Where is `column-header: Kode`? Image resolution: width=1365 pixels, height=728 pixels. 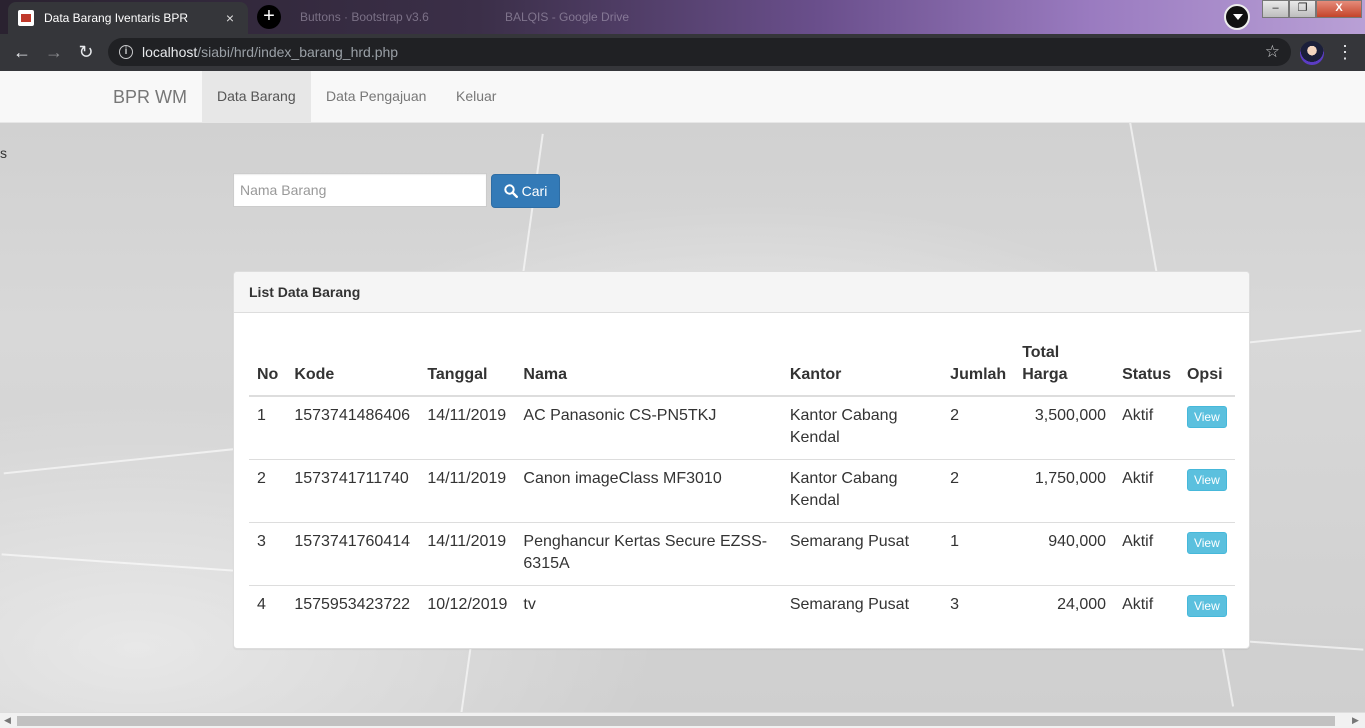
column-header: Kode is located at coordinates (353, 365).